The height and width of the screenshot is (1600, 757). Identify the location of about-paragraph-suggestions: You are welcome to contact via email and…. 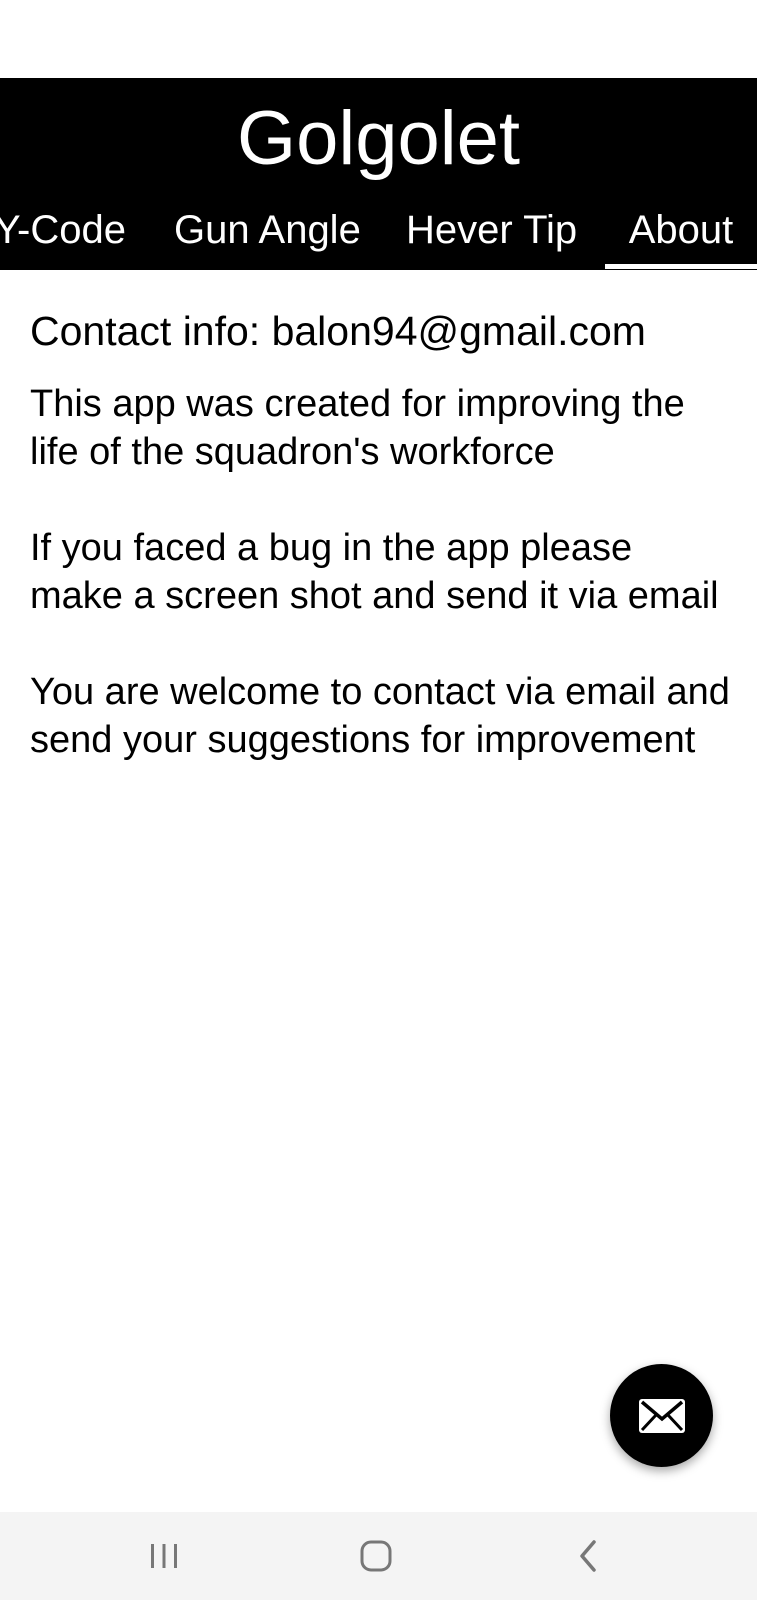
(380, 716).